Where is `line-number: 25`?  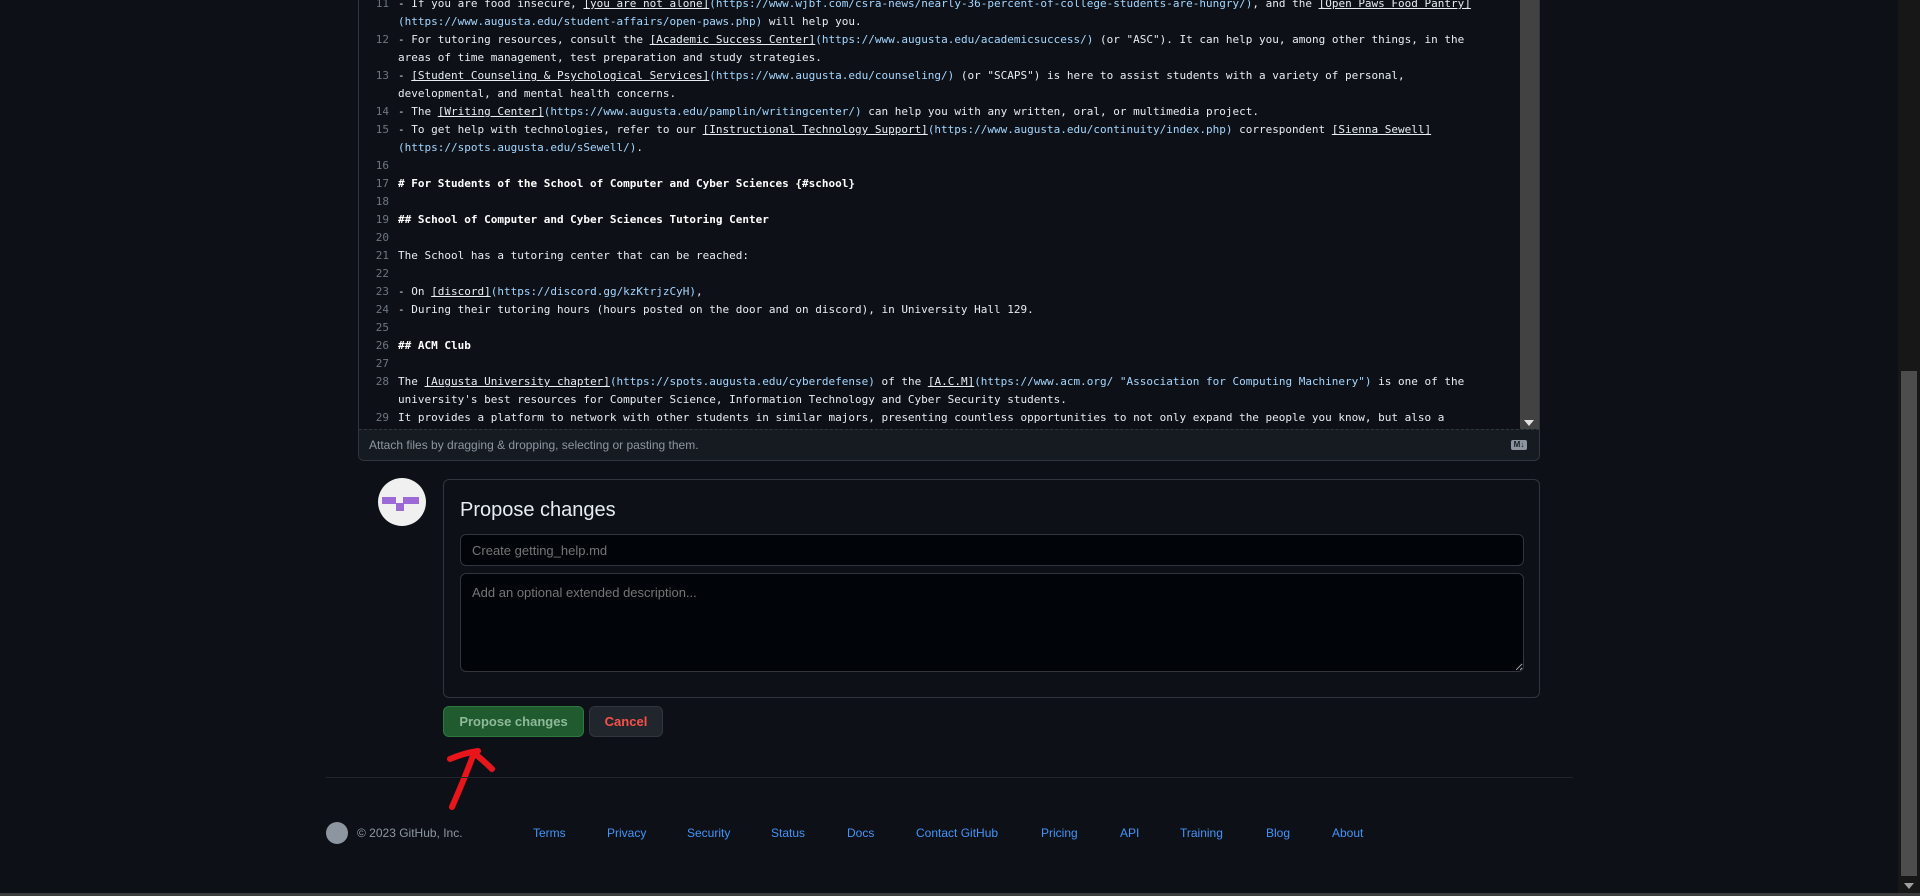
line-number: 25 is located at coordinates (382, 327).